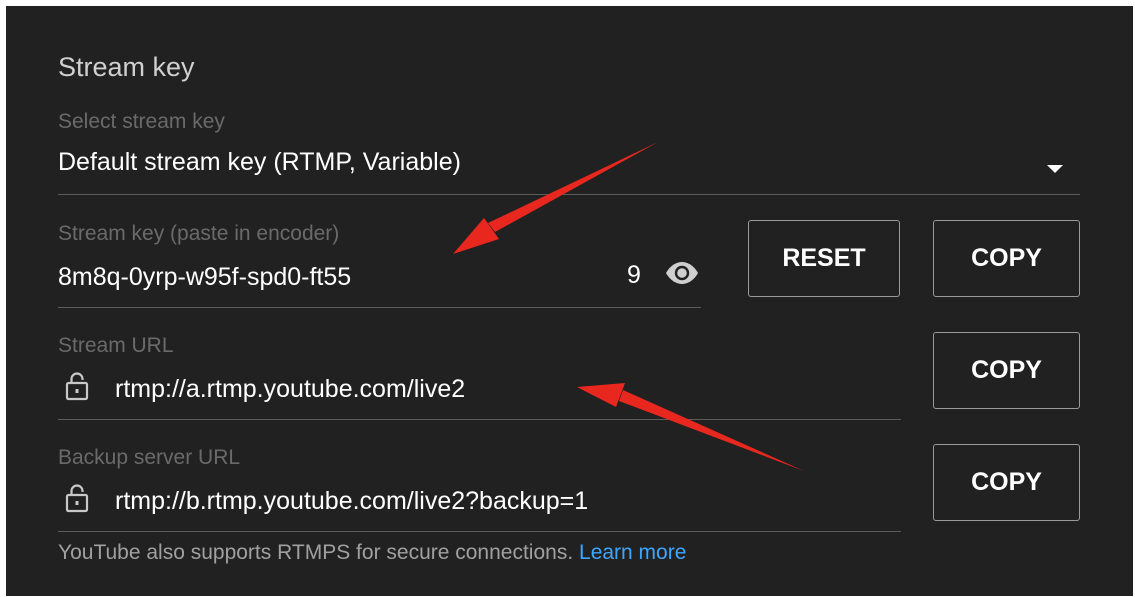 The width and height of the screenshot is (1135, 597). What do you see at coordinates (555, 198) in the screenshot?
I see `annotation-arrow-stream-key` at bounding box center [555, 198].